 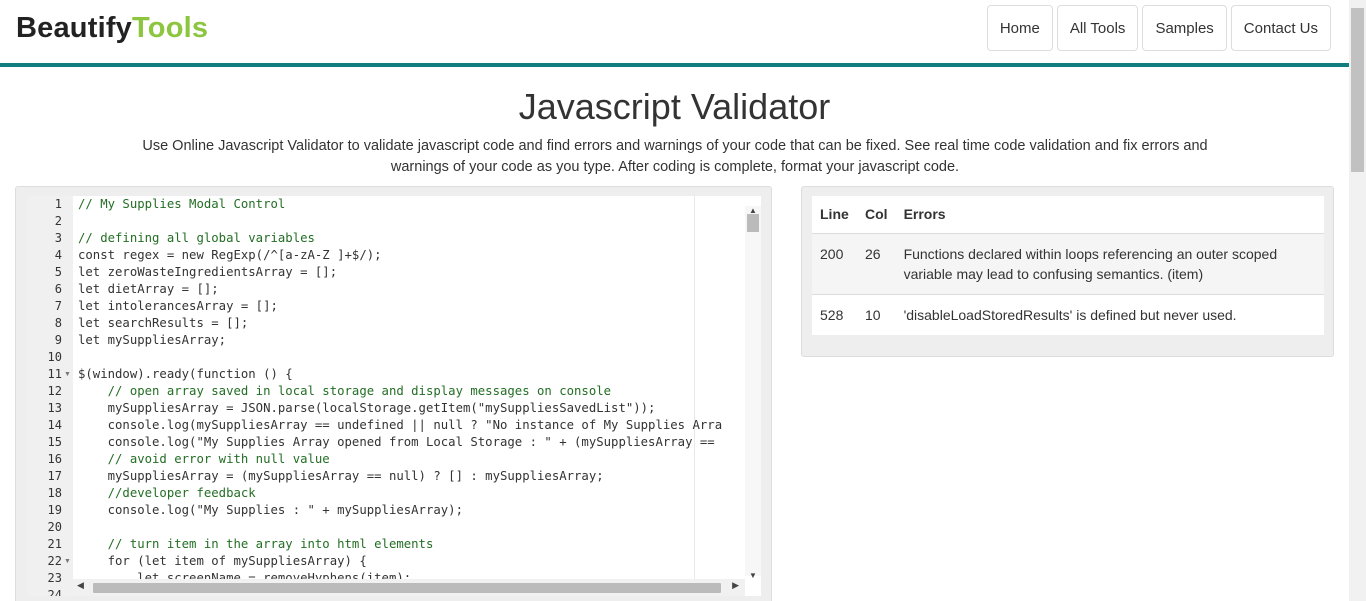 What do you see at coordinates (54, 408) in the screenshot?
I see `line-number: 13` at bounding box center [54, 408].